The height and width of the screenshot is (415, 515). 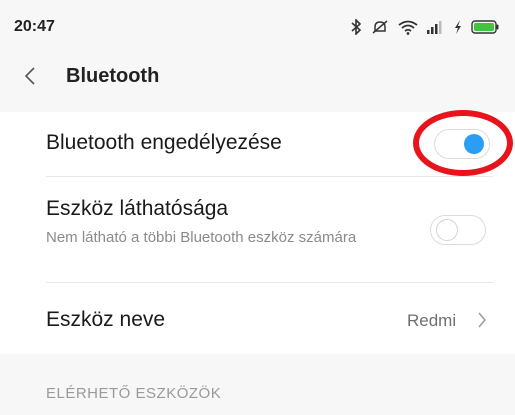 What do you see at coordinates (432, 320) in the screenshot?
I see `device-name-value: Redmi` at bounding box center [432, 320].